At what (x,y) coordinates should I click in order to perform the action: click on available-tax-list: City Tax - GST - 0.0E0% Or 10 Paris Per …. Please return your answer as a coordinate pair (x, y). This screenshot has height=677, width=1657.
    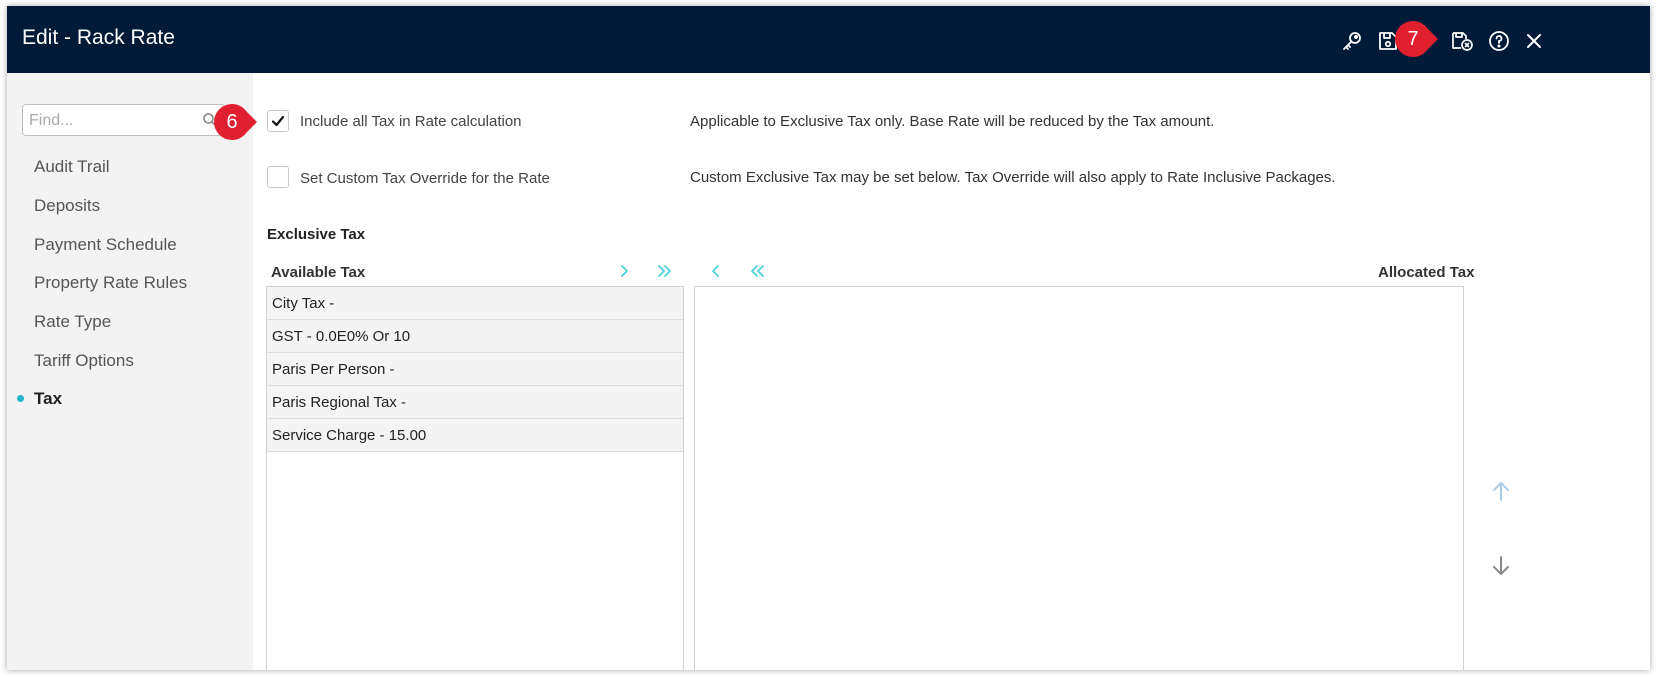
    Looking at the image, I should click on (475, 478).